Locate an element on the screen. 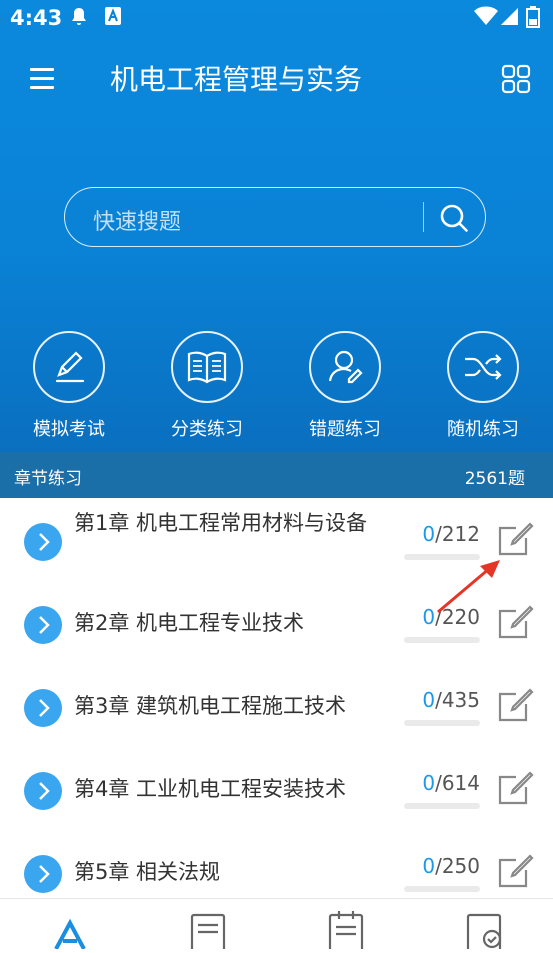 Image resolution: width=553 pixels, height=953 pixels. grid-menu-icon is located at coordinates (516, 79).